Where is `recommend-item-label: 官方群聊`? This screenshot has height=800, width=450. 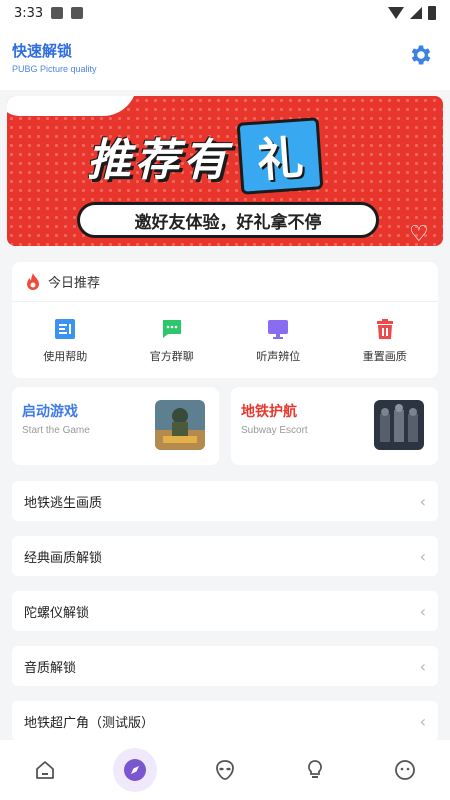
recommend-item-label: 官方群聊 is located at coordinates (171, 356).